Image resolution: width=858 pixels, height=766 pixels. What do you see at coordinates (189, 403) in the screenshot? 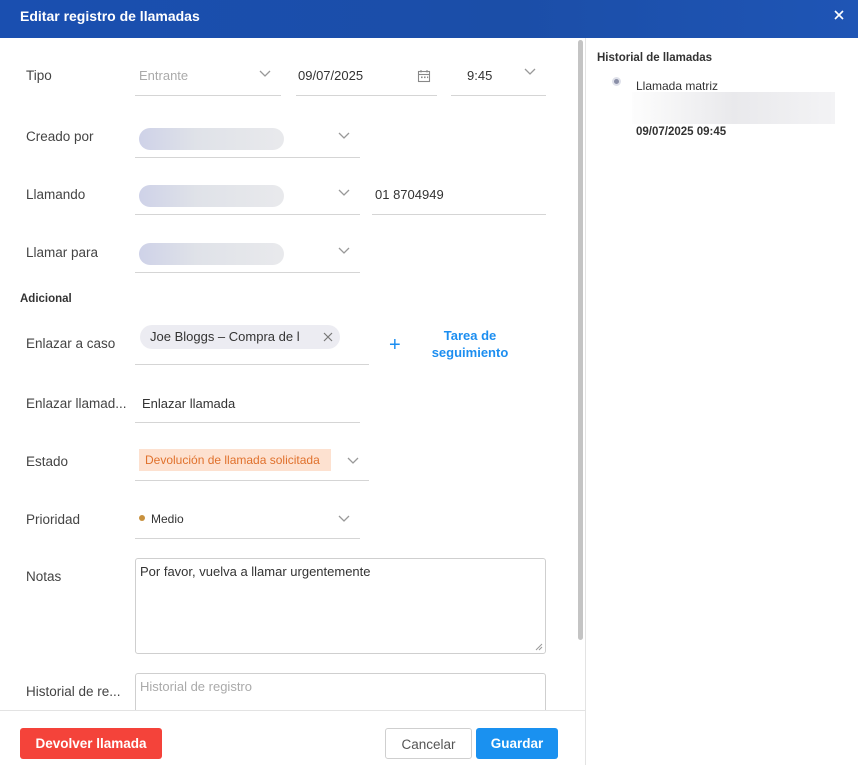
I see `enlazar-llamada-value: Enlazar llamada` at bounding box center [189, 403].